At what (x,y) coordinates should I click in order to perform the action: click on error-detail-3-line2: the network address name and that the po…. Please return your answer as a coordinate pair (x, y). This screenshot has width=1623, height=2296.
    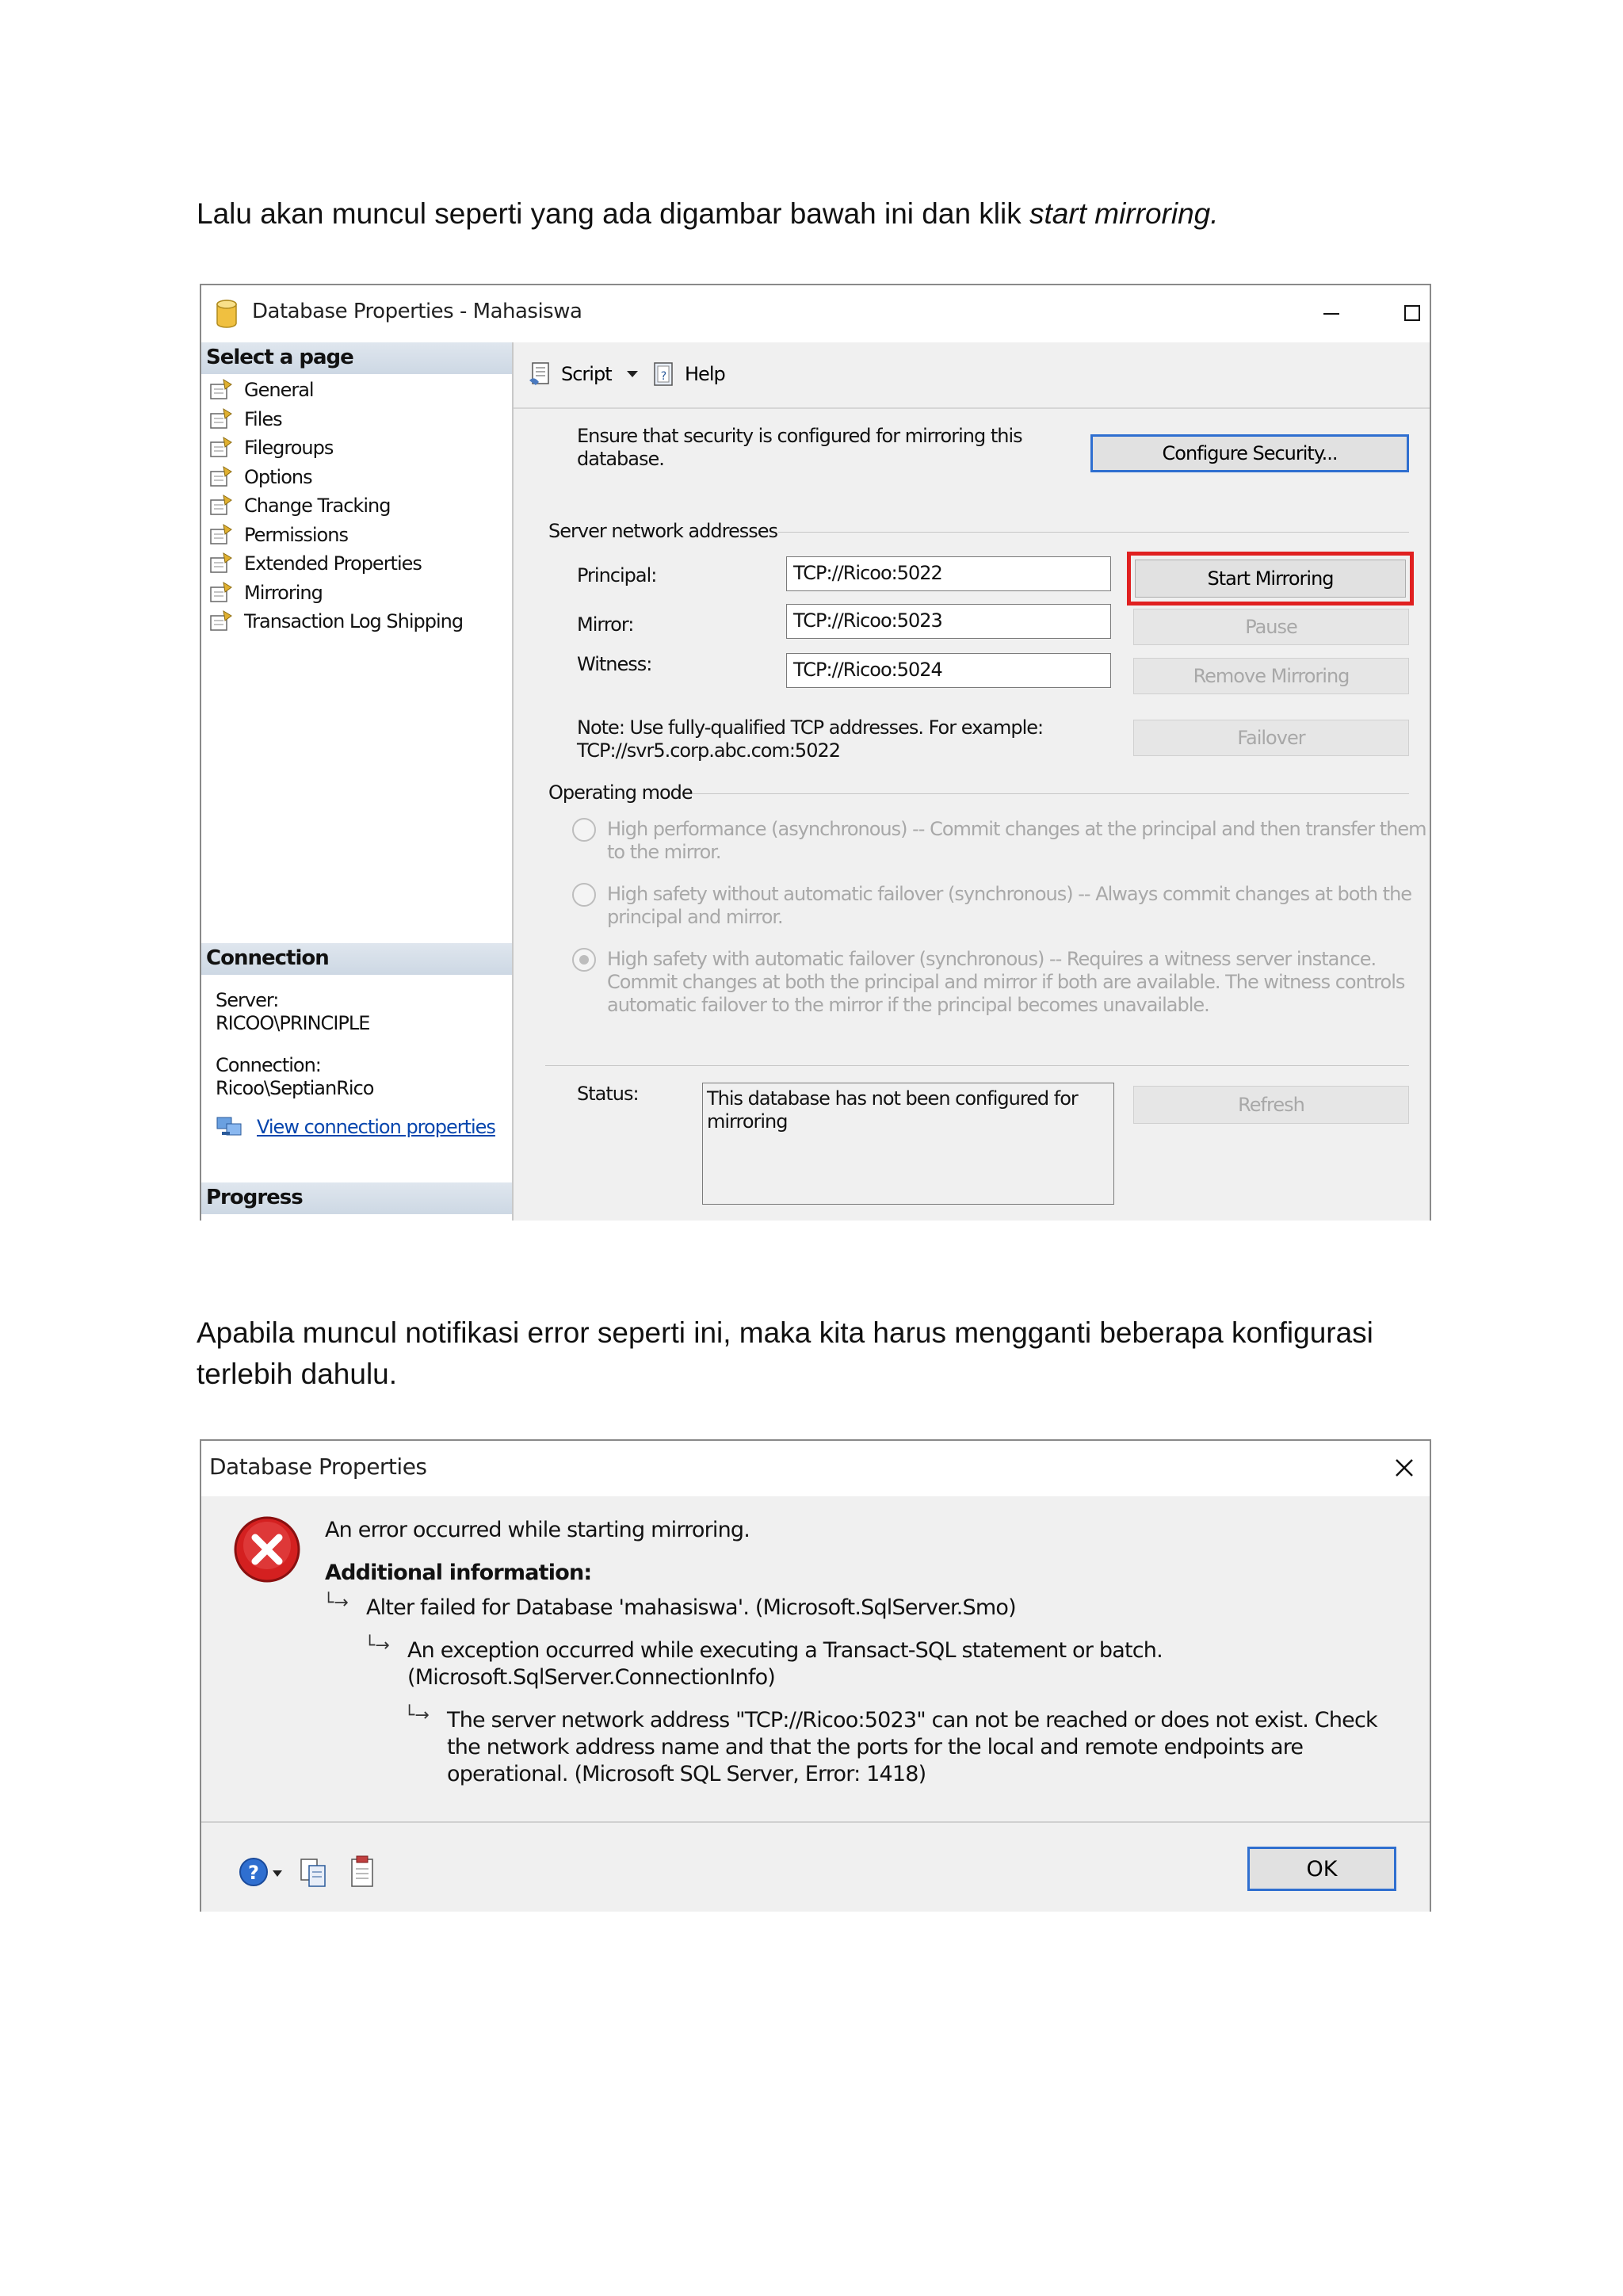
    Looking at the image, I should click on (875, 1747).